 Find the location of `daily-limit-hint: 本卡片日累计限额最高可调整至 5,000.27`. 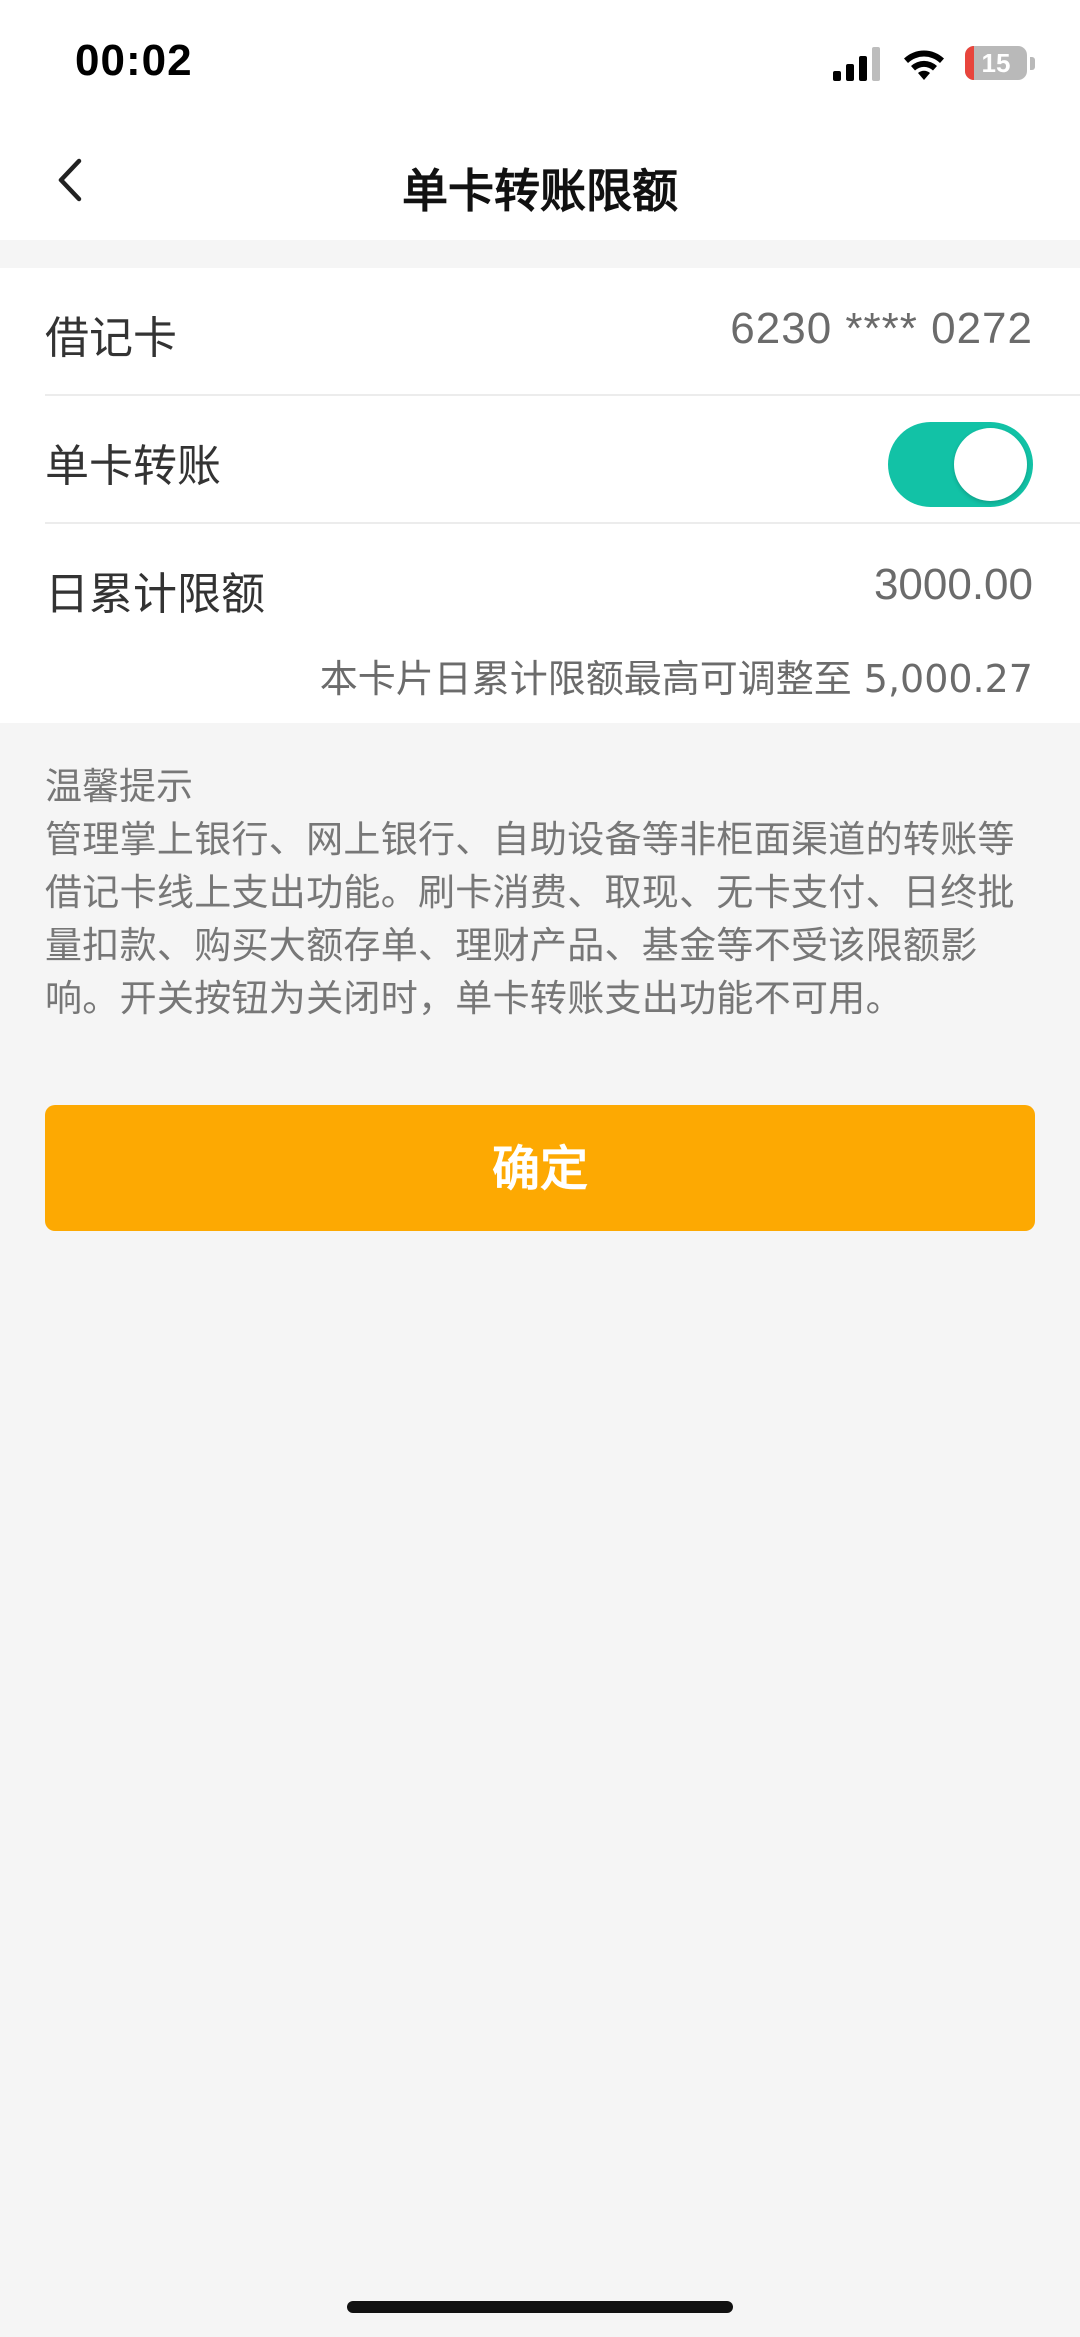

daily-limit-hint: 本卡片日累计限额最高可调整至 5,000.27 is located at coordinates (676, 679).